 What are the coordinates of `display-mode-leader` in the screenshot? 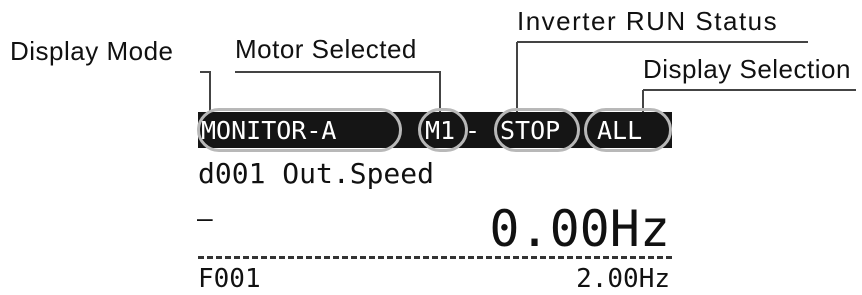 It's located at (205, 91).